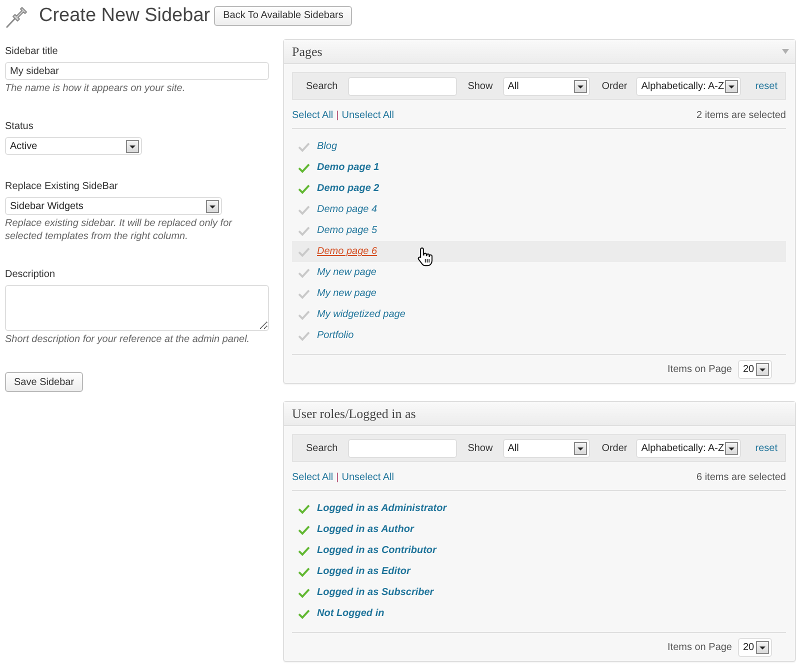 The image size is (800, 668). What do you see at coordinates (137, 71) in the screenshot?
I see `sidebar-title-input: My sidebar` at bounding box center [137, 71].